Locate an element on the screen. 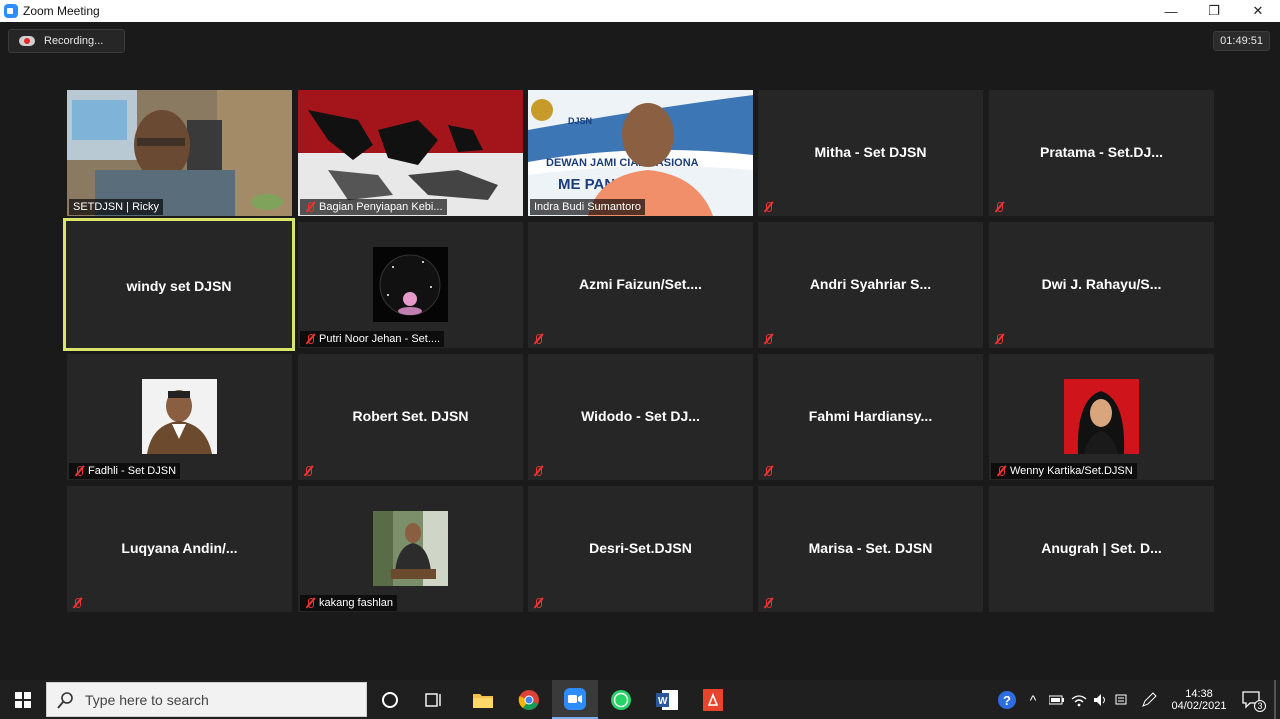 This screenshot has width=1280, height=719. participant-name: Desri-Set.DJSN is located at coordinates (640, 548).